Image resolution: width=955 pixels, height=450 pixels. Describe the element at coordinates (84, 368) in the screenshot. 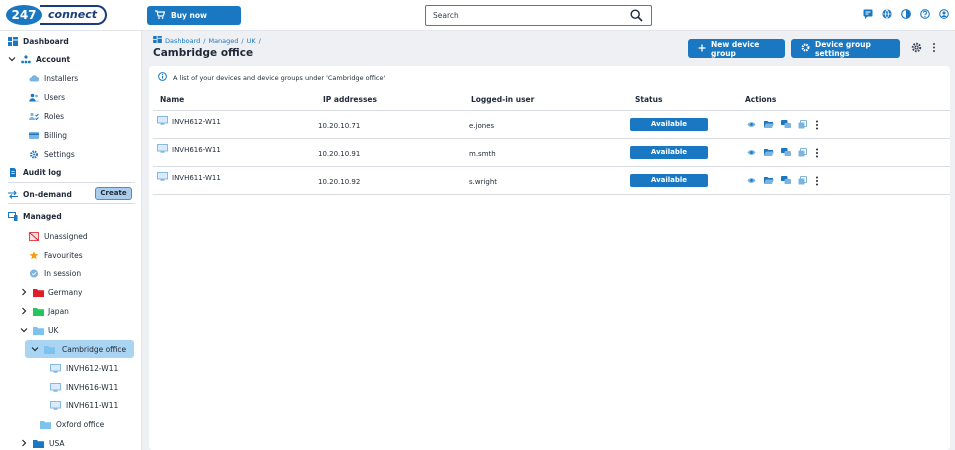

I see `sidebar-item-device: INVH612-W11` at that location.